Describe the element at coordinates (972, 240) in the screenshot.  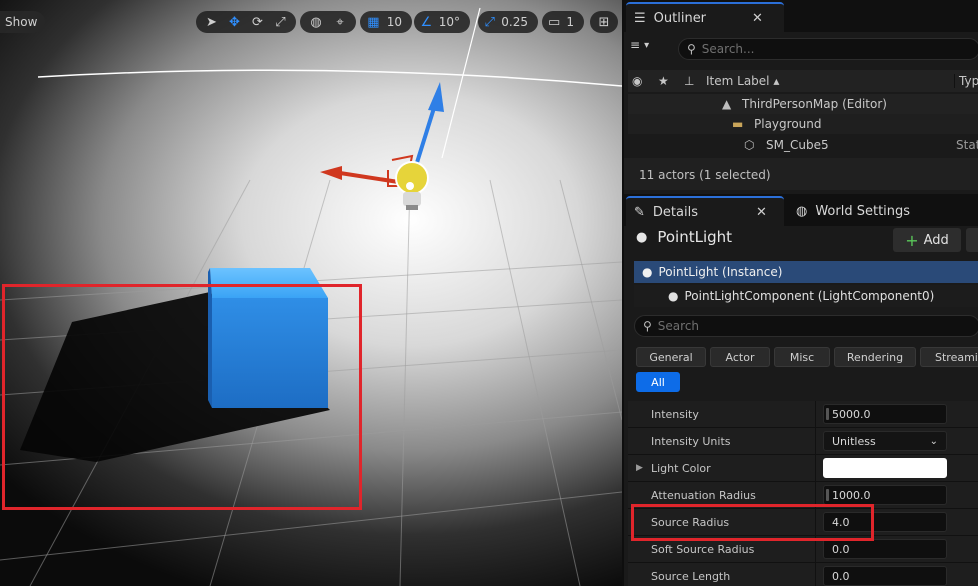
I see `blueprint-button` at that location.